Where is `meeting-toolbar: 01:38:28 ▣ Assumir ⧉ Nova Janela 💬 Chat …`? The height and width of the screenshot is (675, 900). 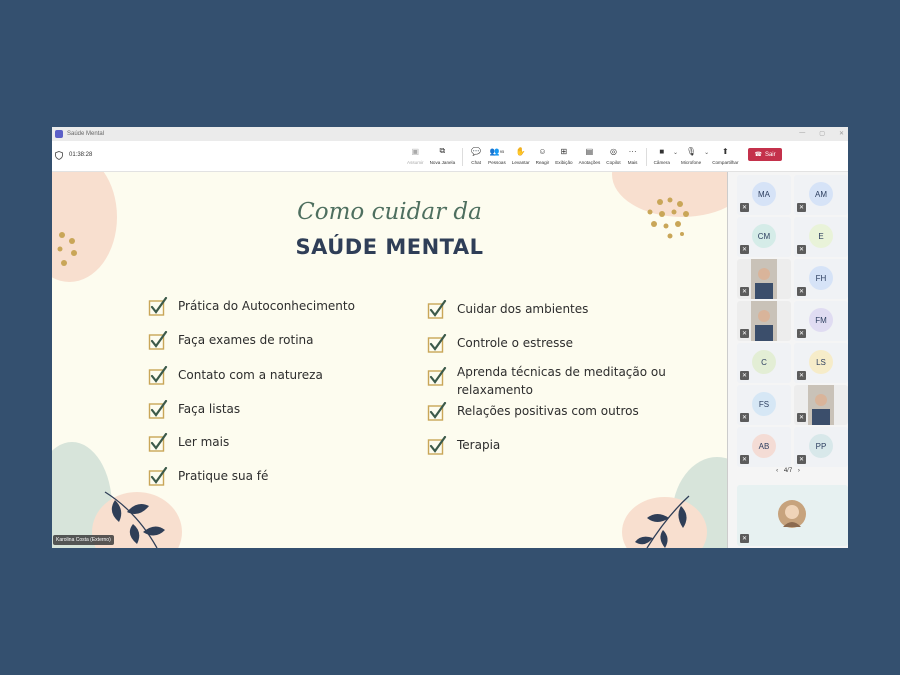 meeting-toolbar: 01:38:28 ▣ Assumir ⧉ Nova Janela 💬 Chat … is located at coordinates (450, 156).